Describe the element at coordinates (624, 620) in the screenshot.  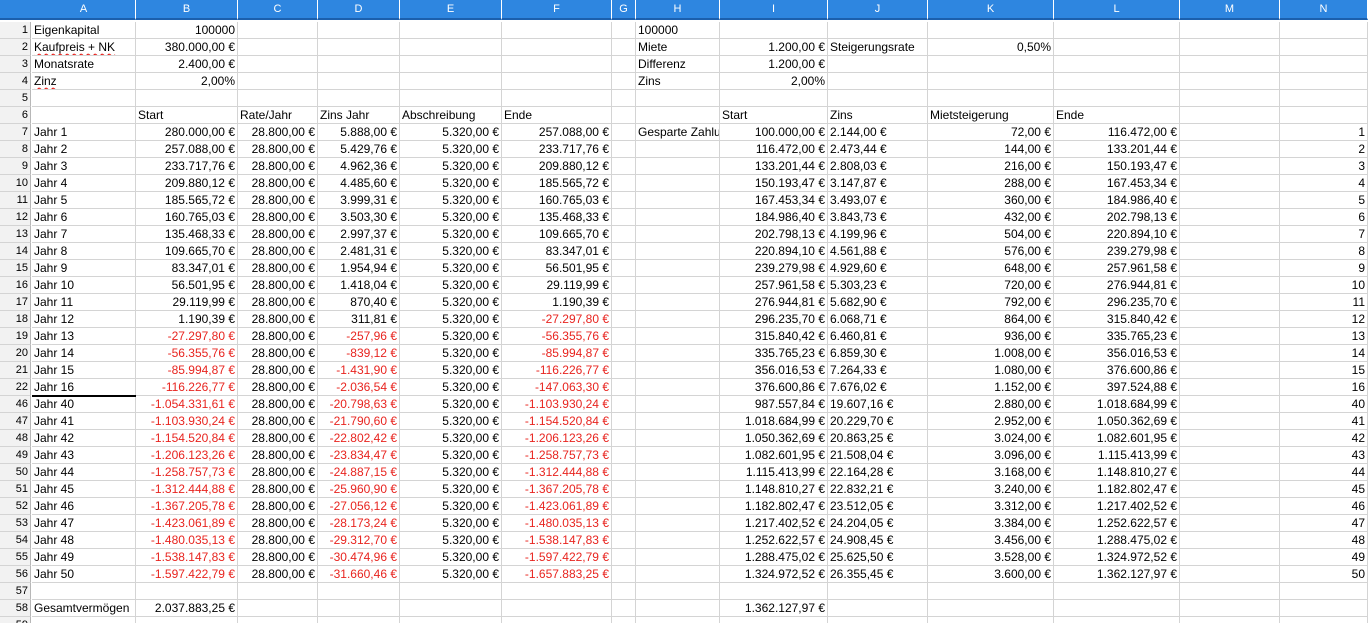
I see `cell-g59` at that location.